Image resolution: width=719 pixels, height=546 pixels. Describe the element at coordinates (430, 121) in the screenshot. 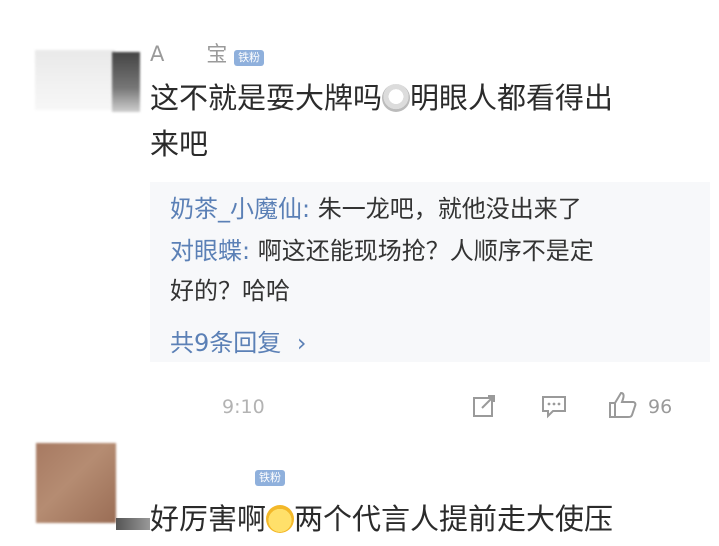

I see `comment-body: 这不就是耍大牌吗 明眼人都看得出 来吧` at that location.